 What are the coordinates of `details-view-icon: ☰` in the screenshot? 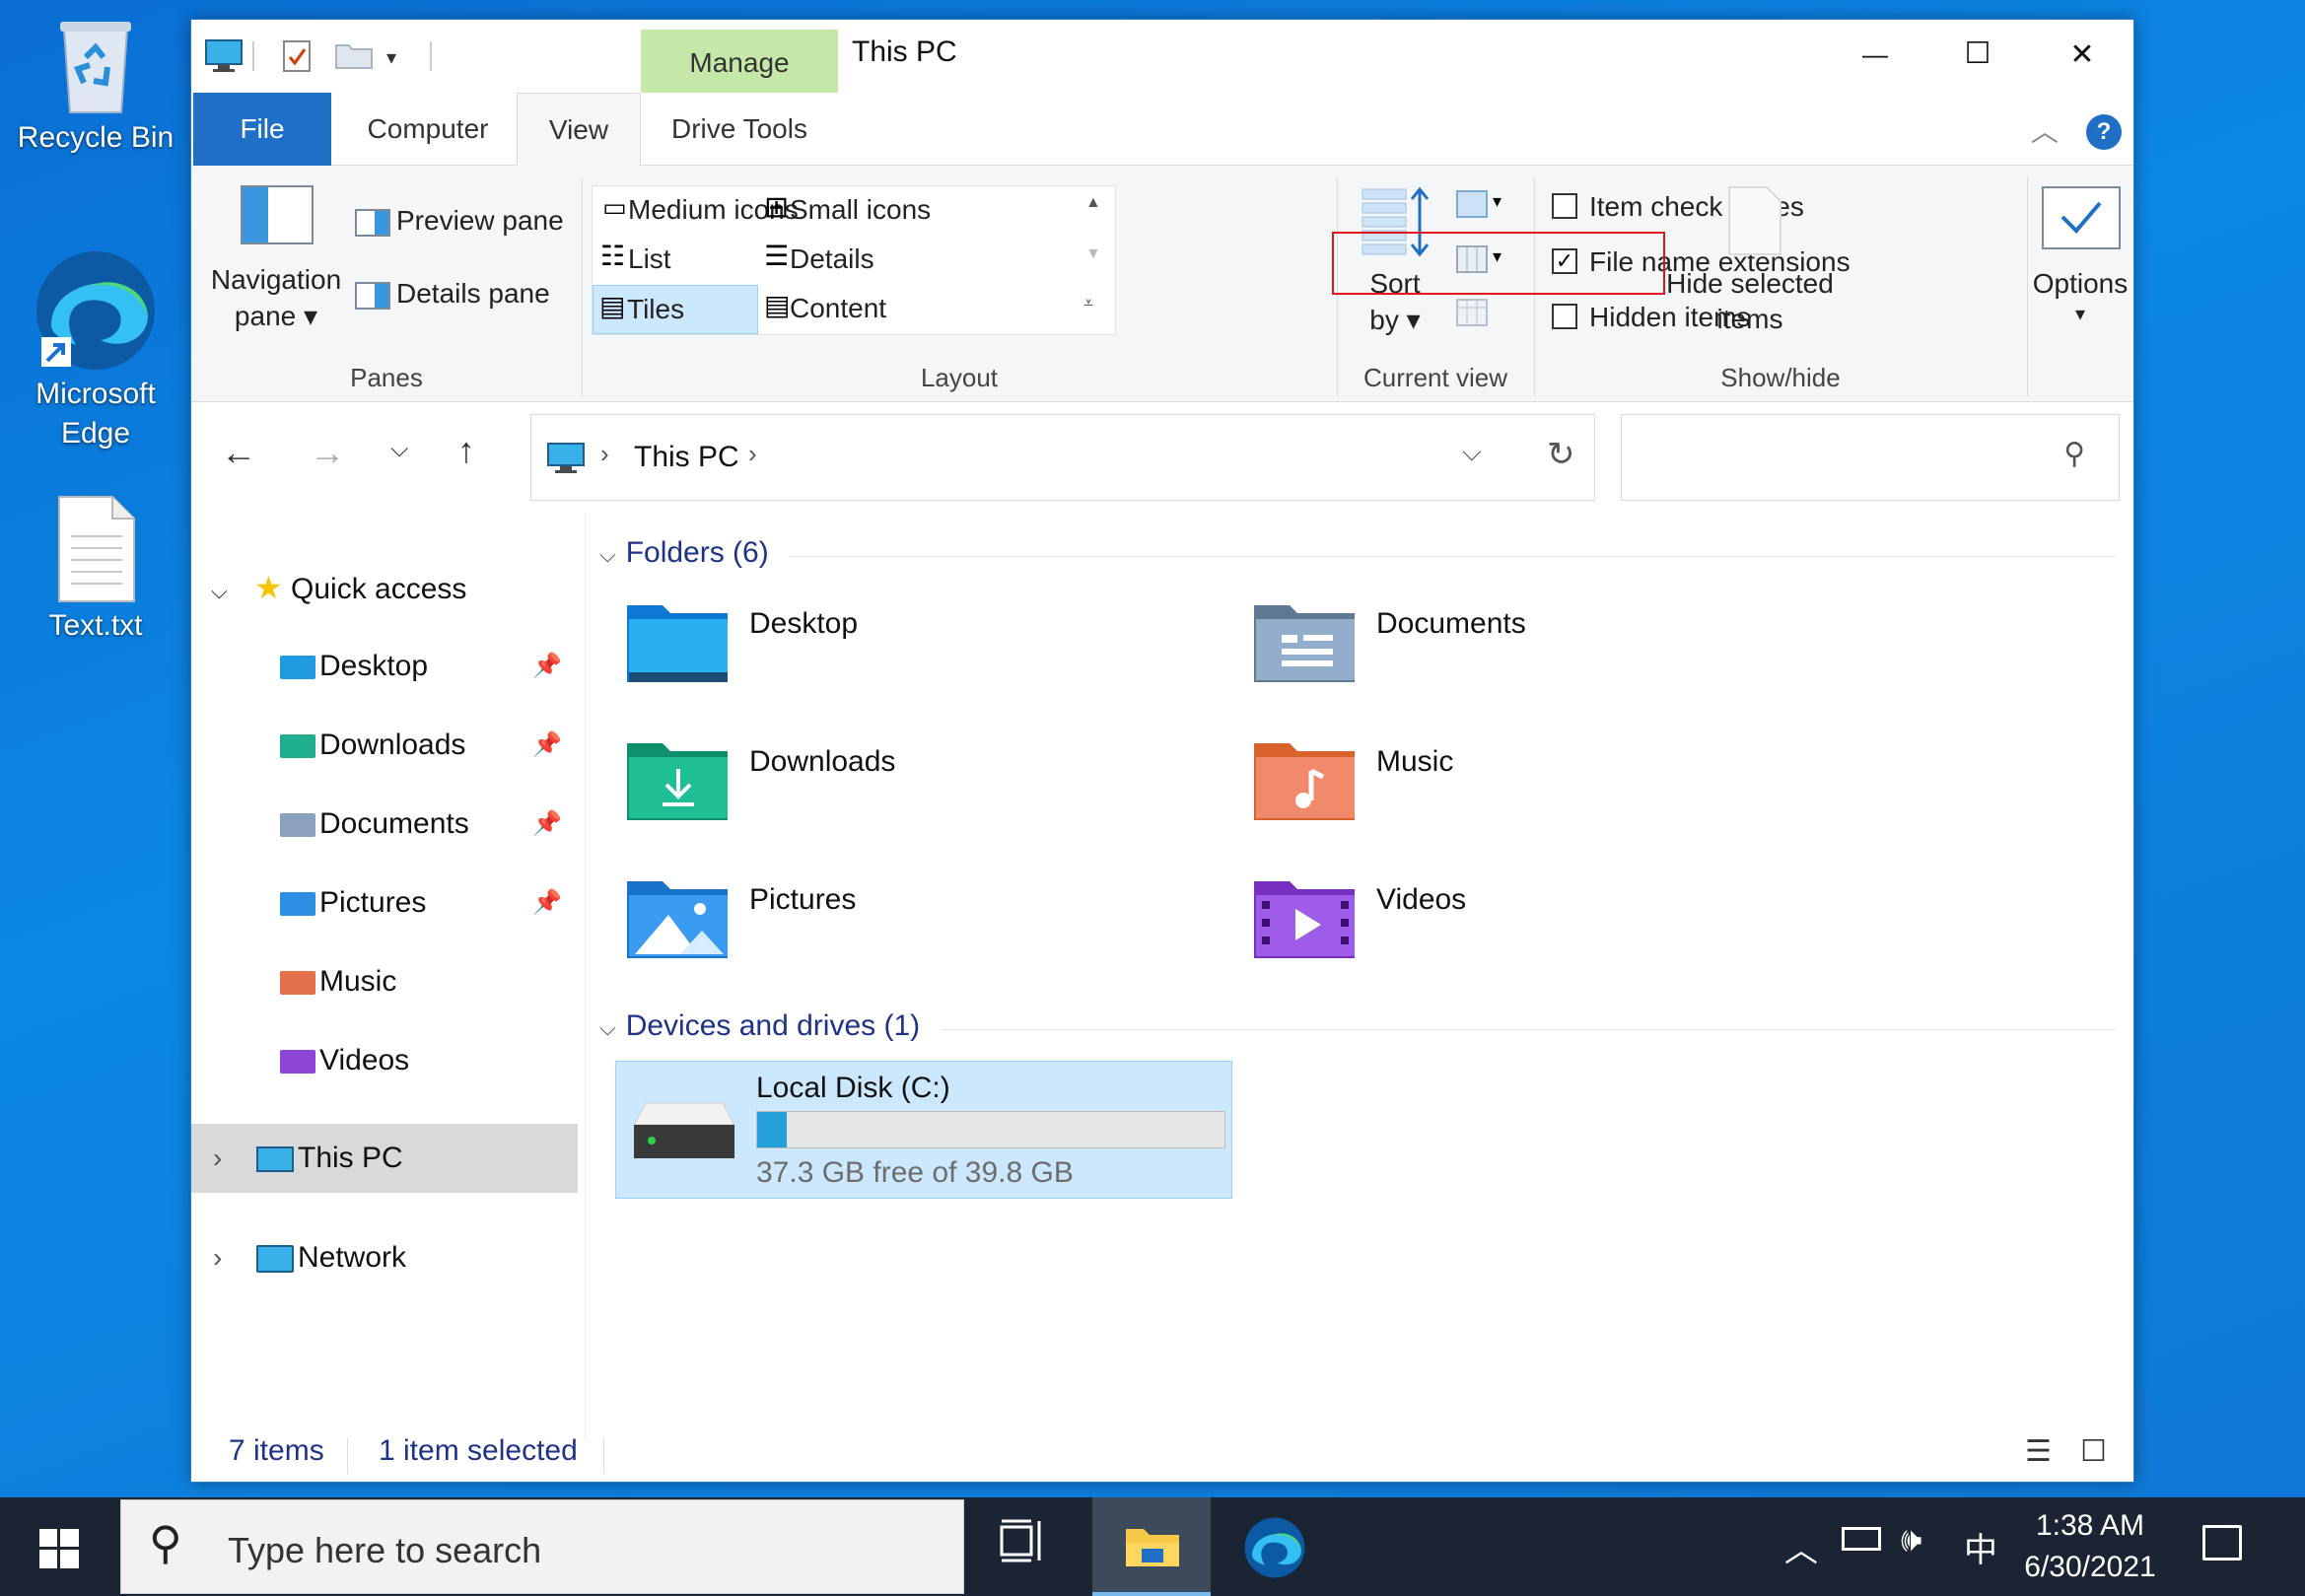 It's located at (2039, 1451).